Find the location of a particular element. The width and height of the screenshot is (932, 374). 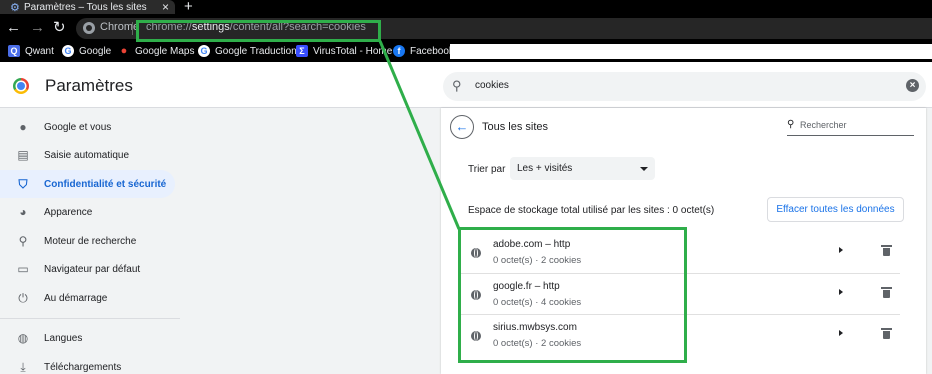

google-maps-icon: ● is located at coordinates (124, 51).